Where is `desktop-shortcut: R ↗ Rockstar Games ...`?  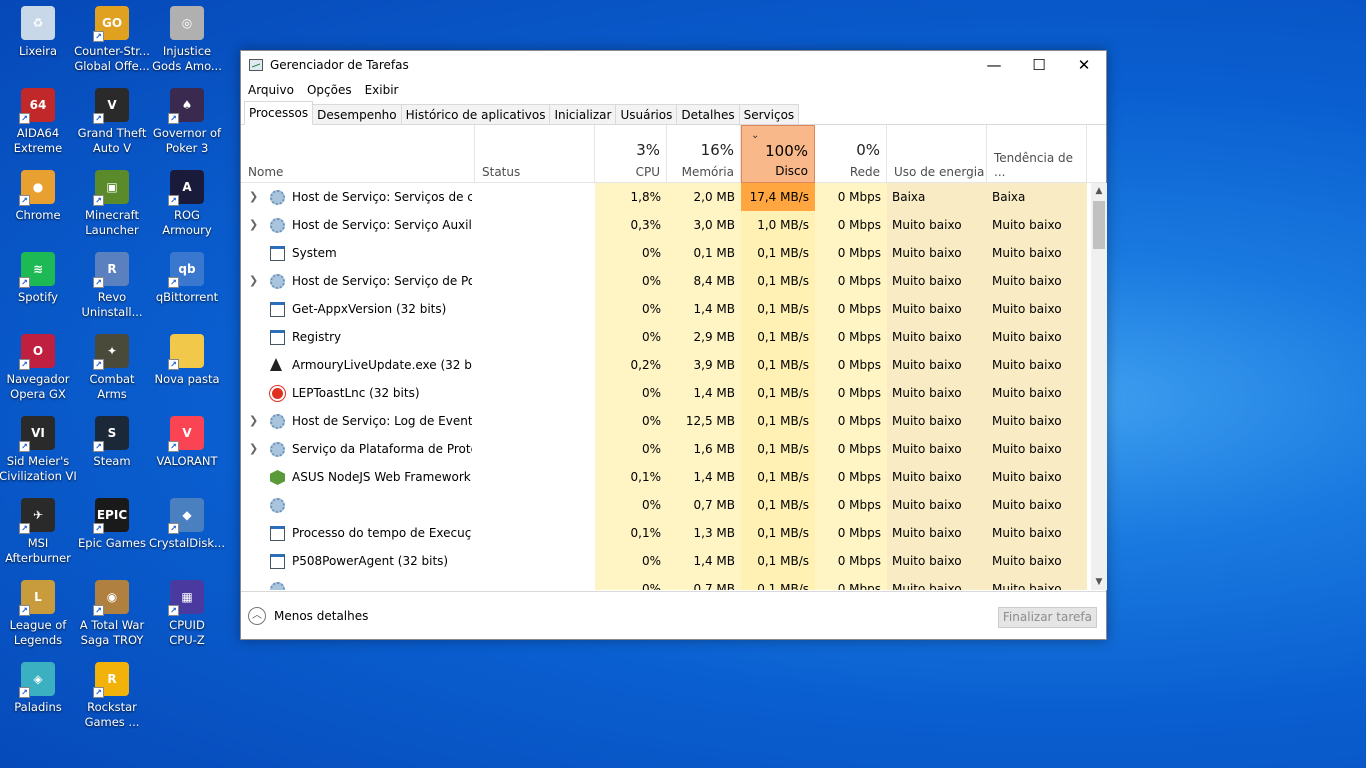 desktop-shortcut: R ↗ Rockstar Games ... is located at coordinates (112, 697).